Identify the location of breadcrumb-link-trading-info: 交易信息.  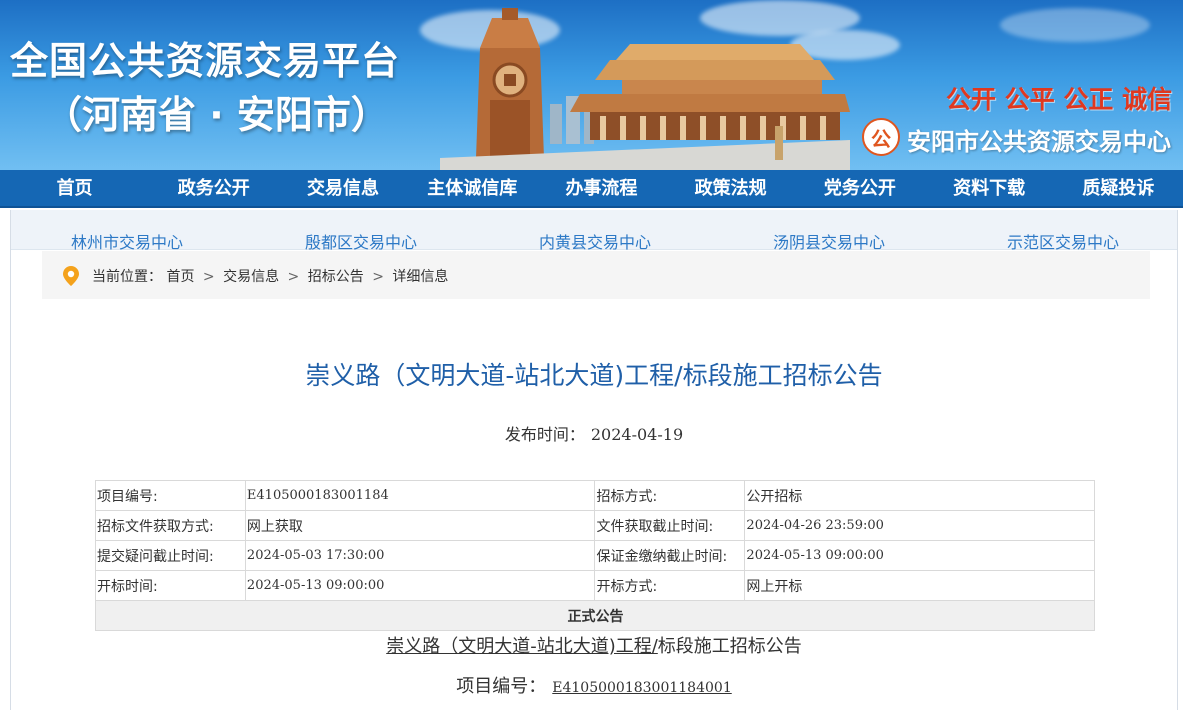
(251, 277).